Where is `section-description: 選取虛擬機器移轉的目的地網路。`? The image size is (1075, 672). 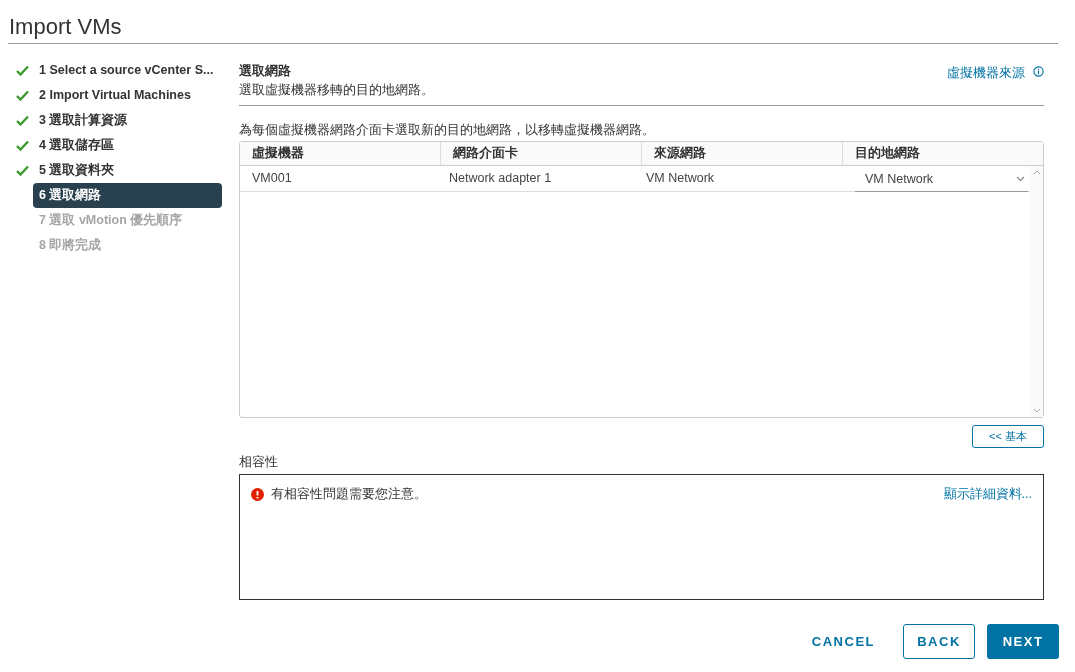
section-description: 選取虛擬機器移轉的目的地網路。 is located at coordinates (336, 90).